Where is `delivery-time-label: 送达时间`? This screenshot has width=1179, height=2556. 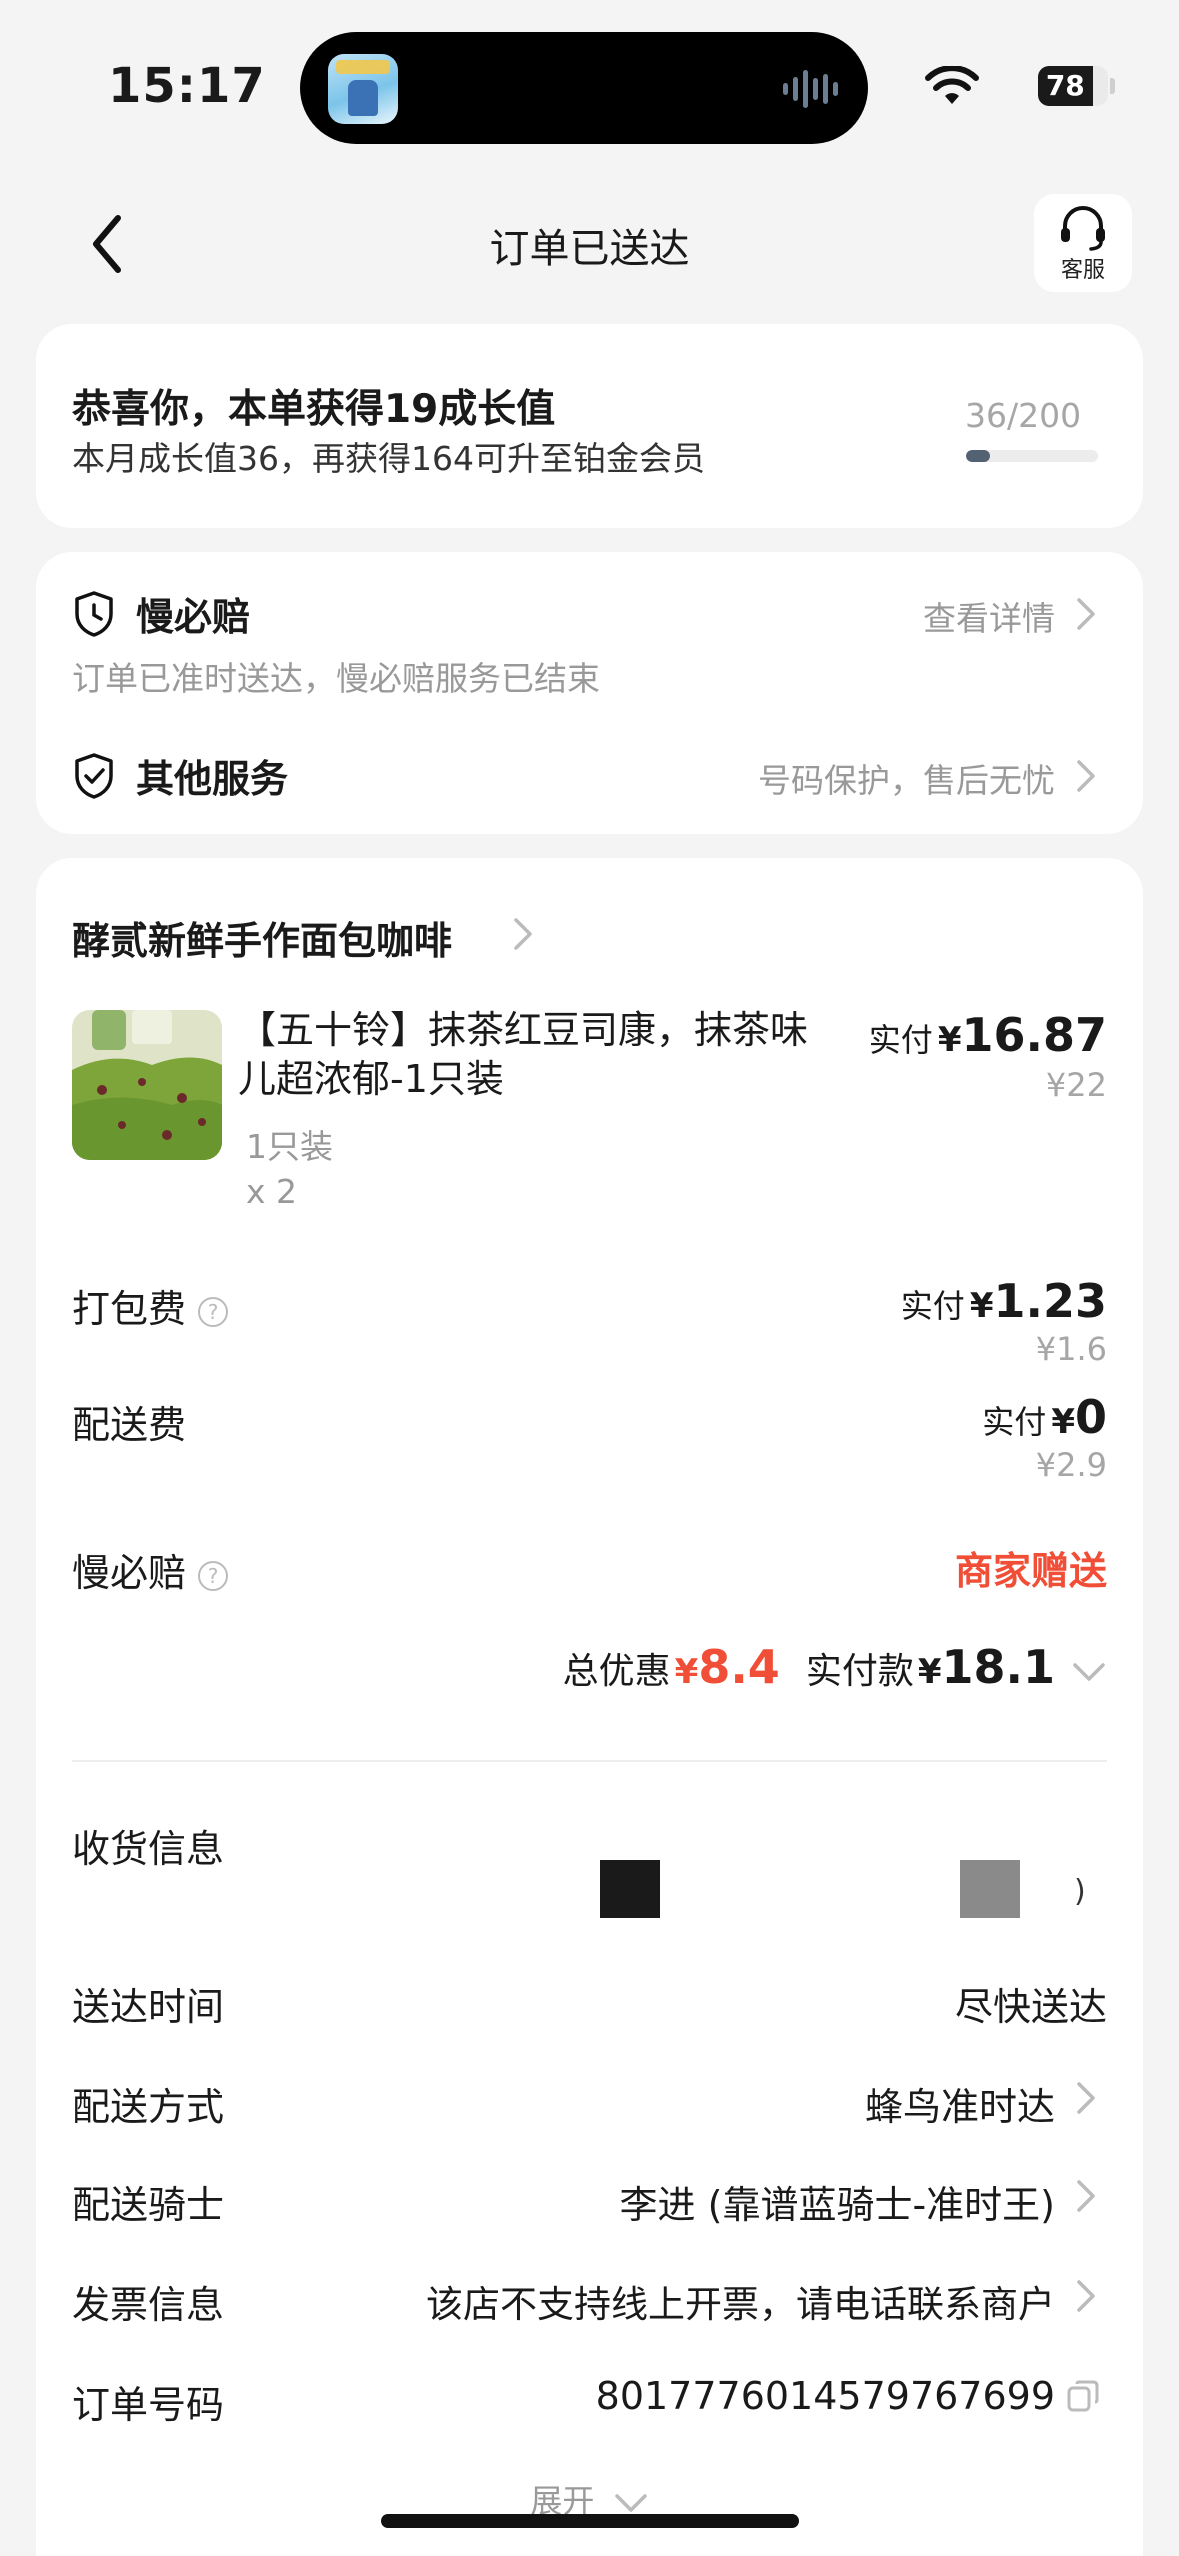 delivery-time-label: 送达时间 is located at coordinates (148, 2007).